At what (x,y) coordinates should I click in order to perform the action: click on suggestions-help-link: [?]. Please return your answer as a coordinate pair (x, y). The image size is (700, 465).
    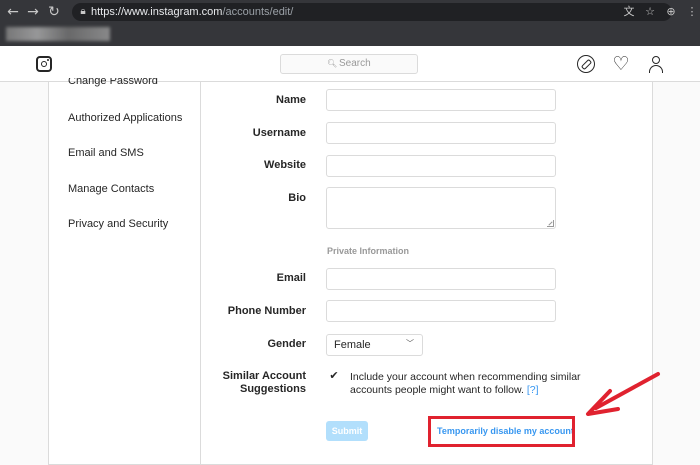
    Looking at the image, I should click on (533, 390).